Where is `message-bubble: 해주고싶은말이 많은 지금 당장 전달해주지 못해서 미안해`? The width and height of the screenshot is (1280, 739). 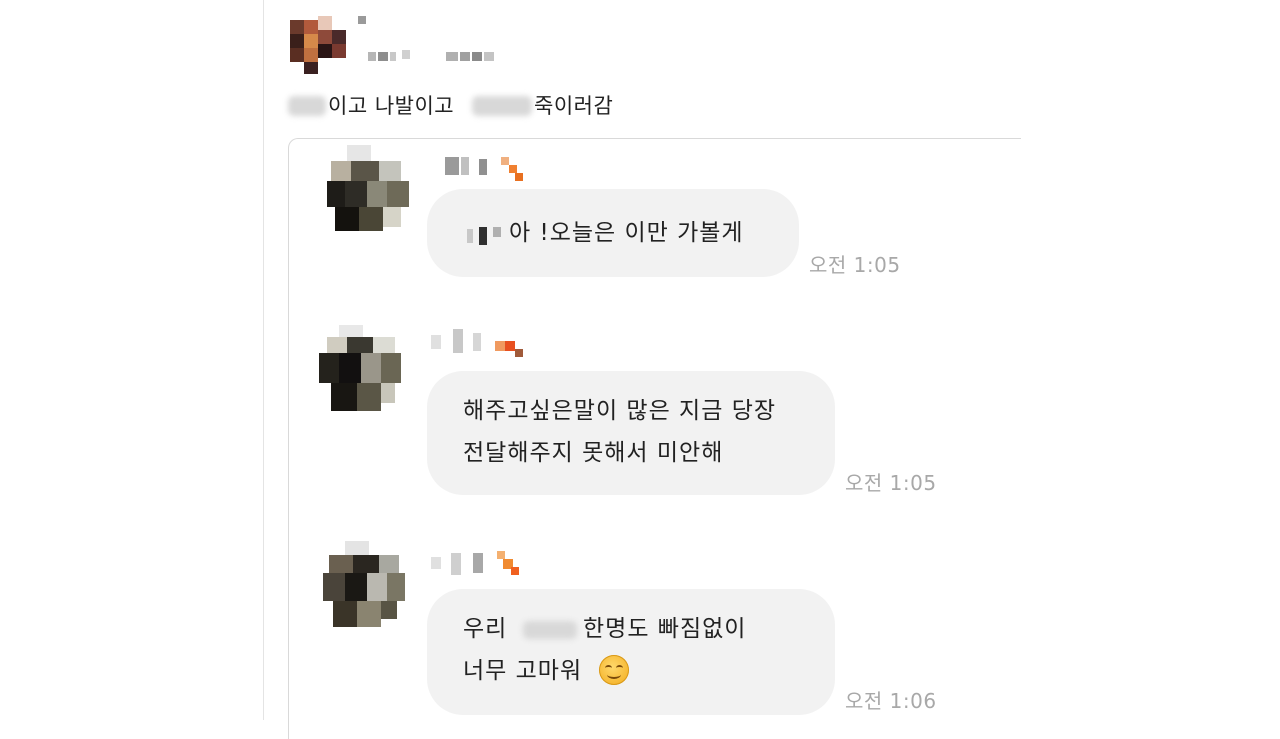
message-bubble: 해주고싶은말이 많은 지금 당장 전달해주지 못해서 미안해 is located at coordinates (631, 433).